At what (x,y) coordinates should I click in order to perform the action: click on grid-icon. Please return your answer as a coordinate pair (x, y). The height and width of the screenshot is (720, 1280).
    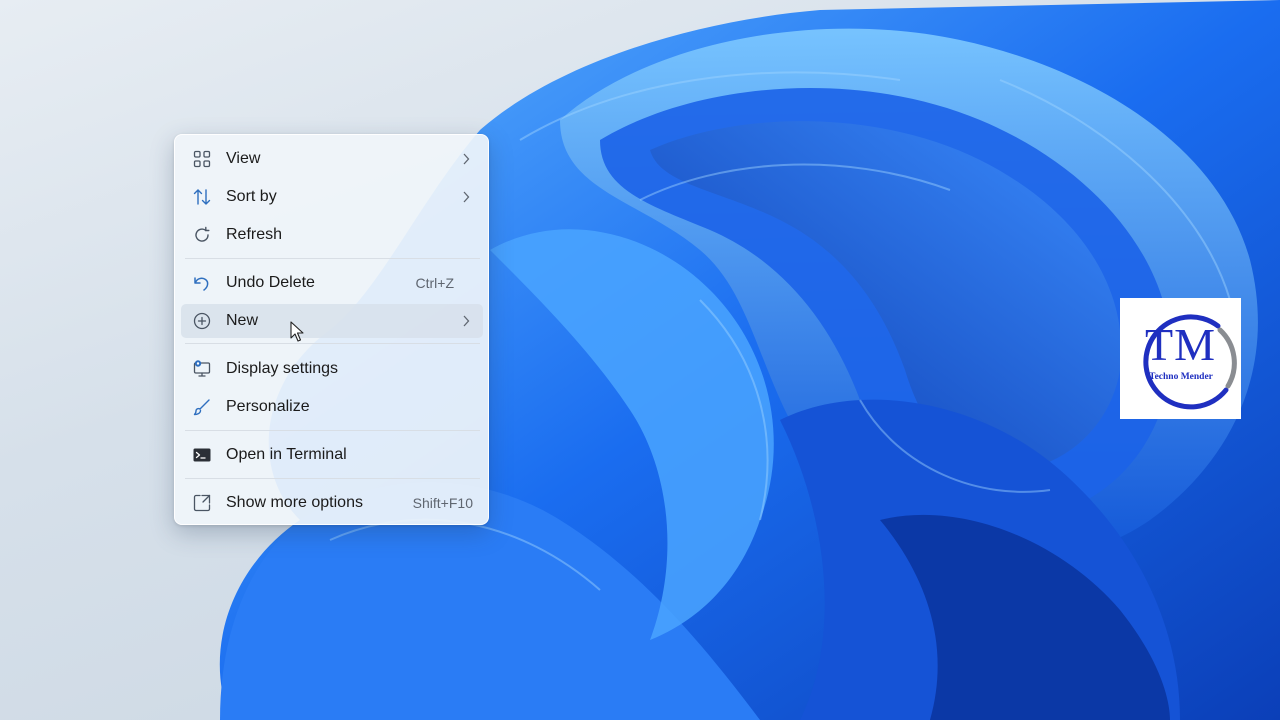
    Looking at the image, I should click on (202, 159).